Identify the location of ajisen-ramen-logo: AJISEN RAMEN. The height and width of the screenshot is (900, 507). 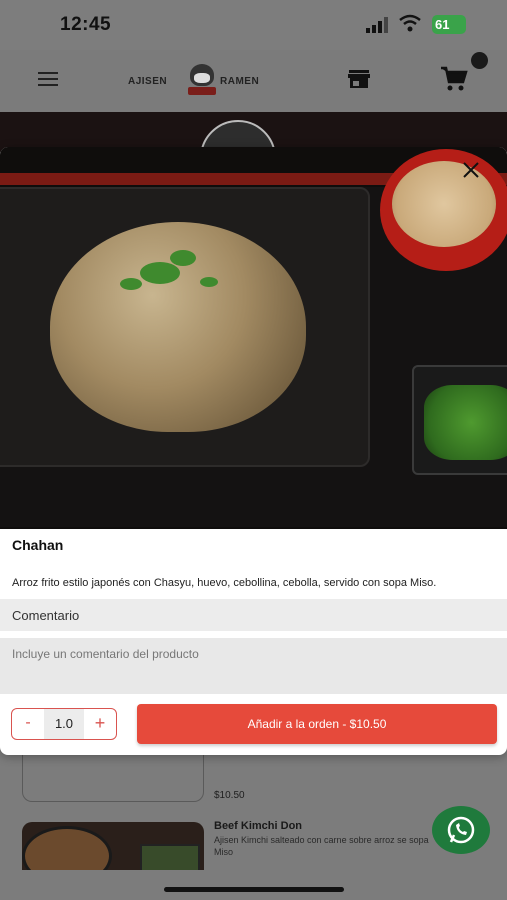
(203, 82).